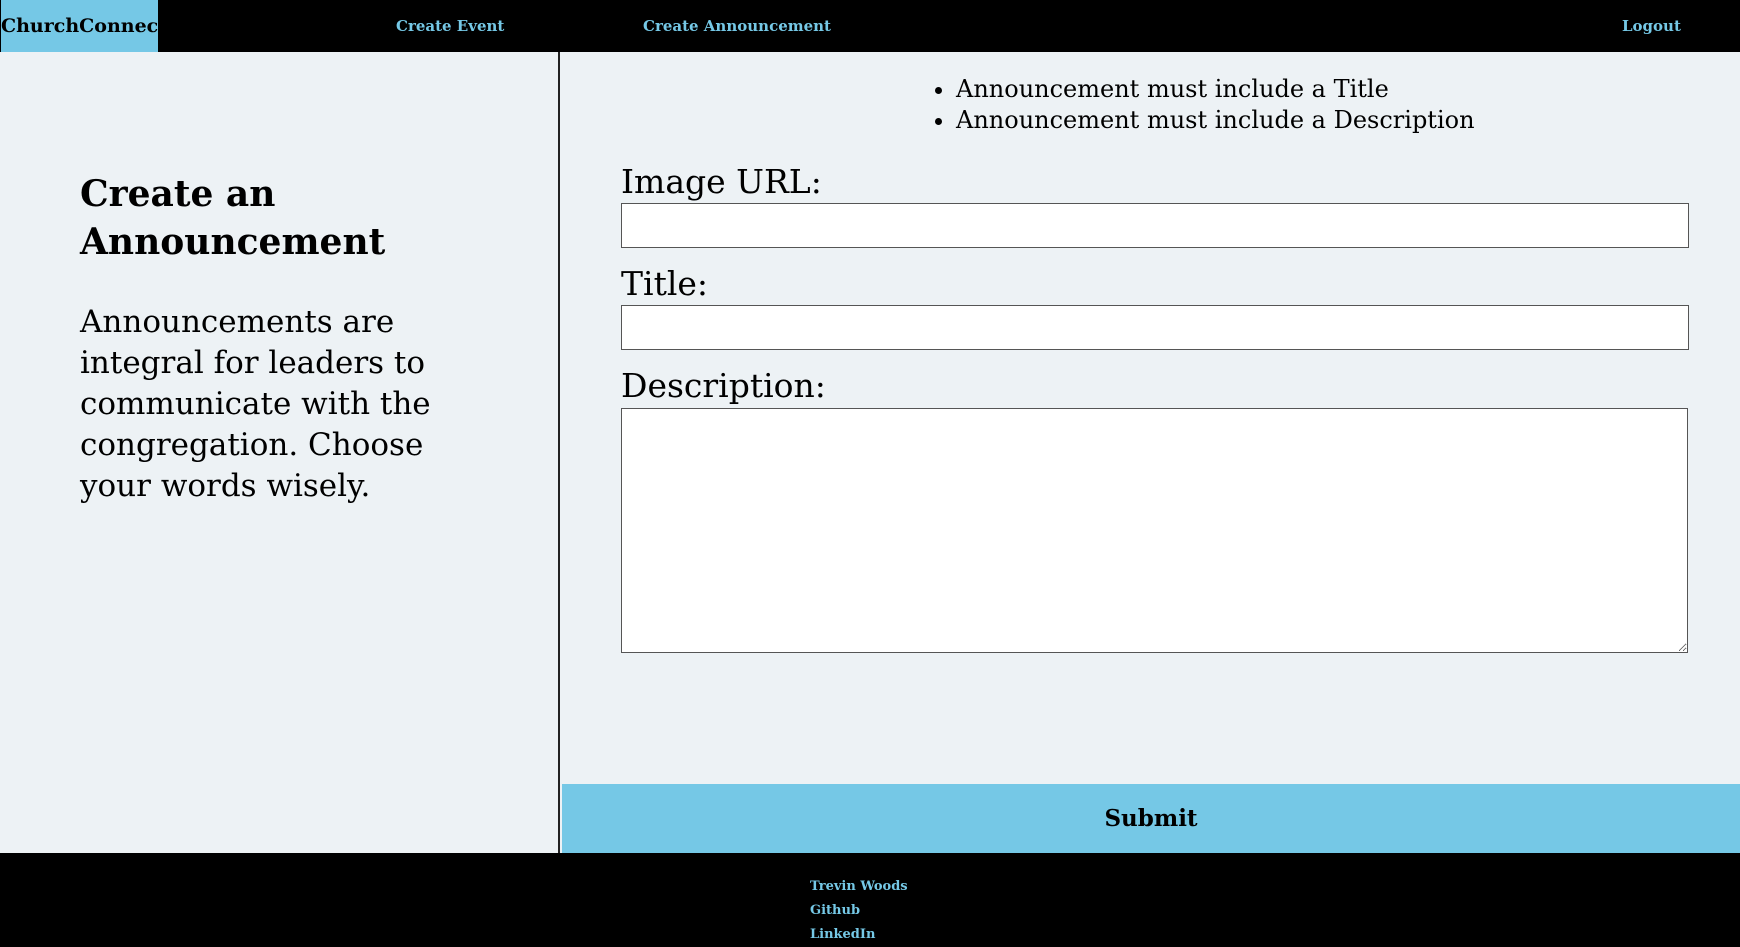  What do you see at coordinates (1155, 225) in the screenshot?
I see `image-url-input` at bounding box center [1155, 225].